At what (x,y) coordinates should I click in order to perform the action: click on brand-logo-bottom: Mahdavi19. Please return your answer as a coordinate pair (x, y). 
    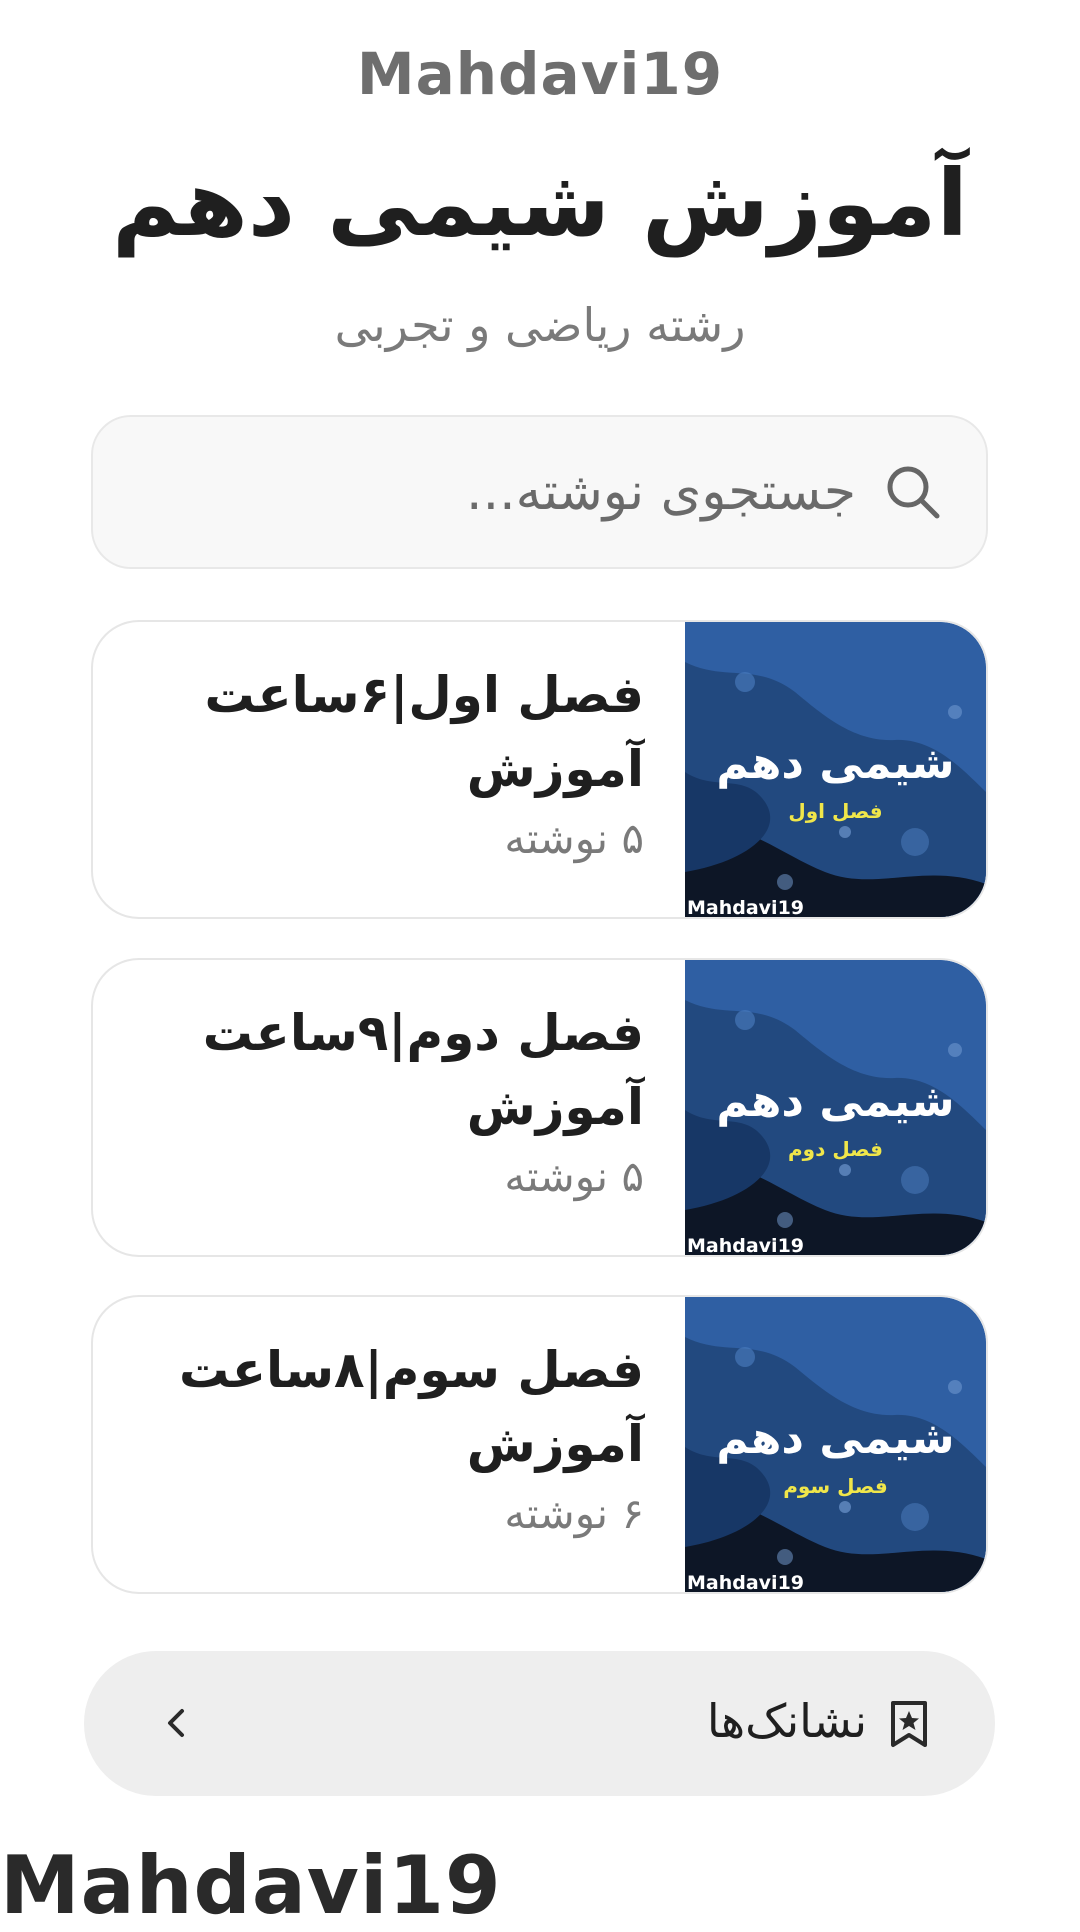
    Looking at the image, I should click on (251, 1885).